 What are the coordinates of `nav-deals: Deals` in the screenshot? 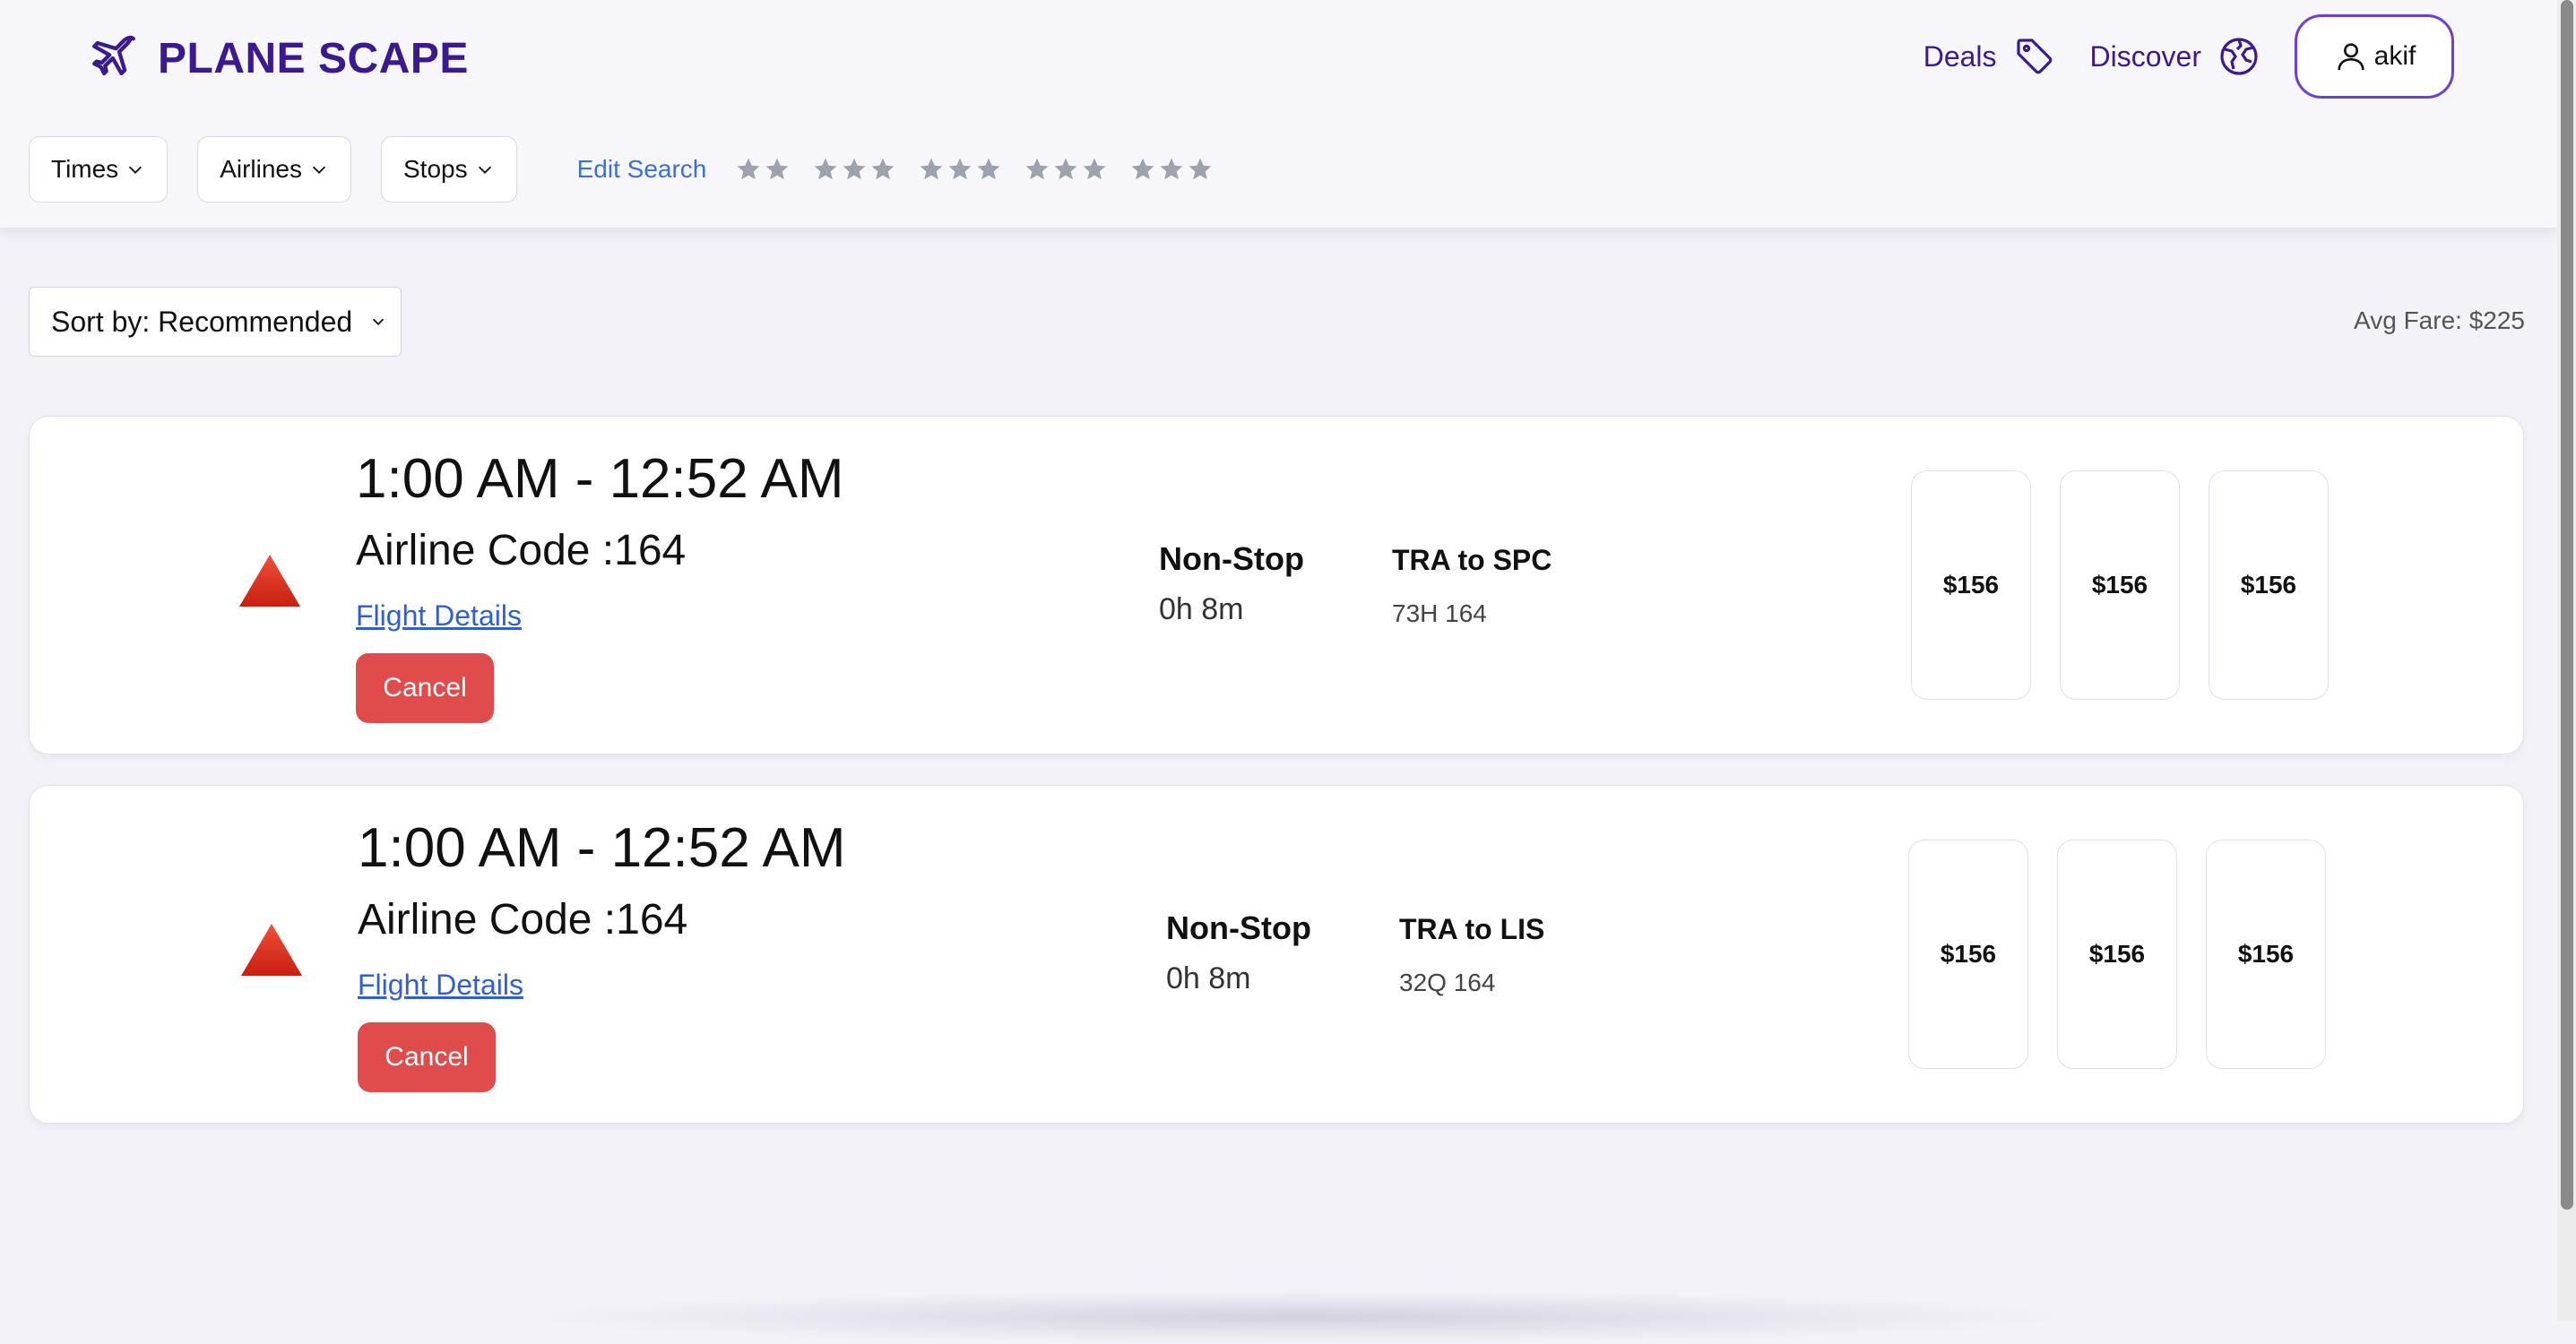 It's located at (1989, 56).